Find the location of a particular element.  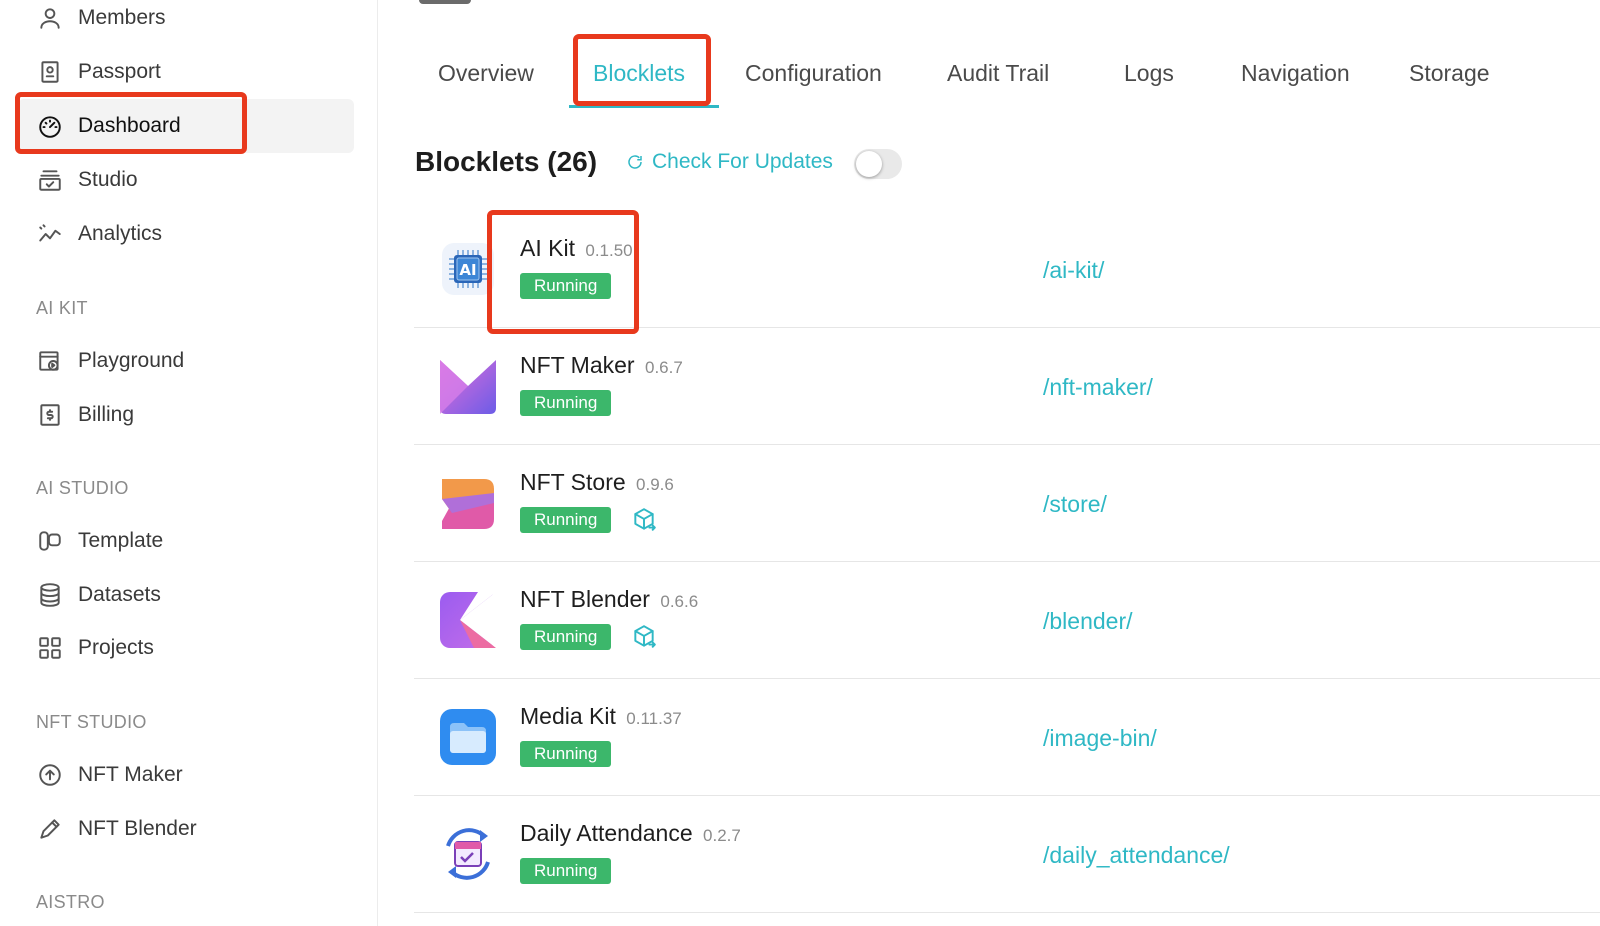

mount-path-link: /store/ is located at coordinates (1075, 504).